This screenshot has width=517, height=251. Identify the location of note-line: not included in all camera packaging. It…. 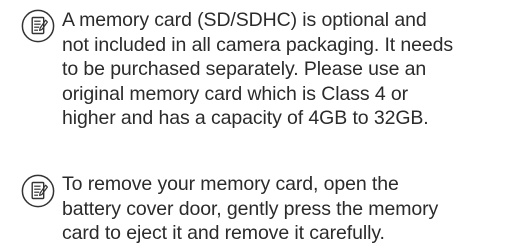
(258, 44).